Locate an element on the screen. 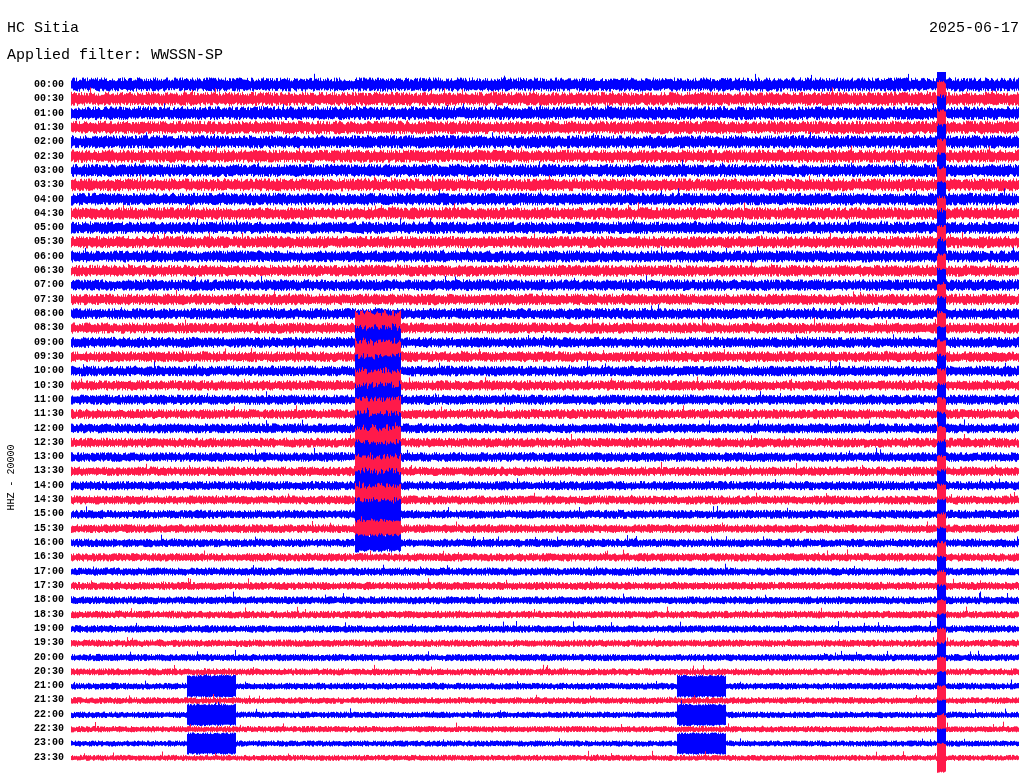  time-label: 04:00 is located at coordinates (49, 199).